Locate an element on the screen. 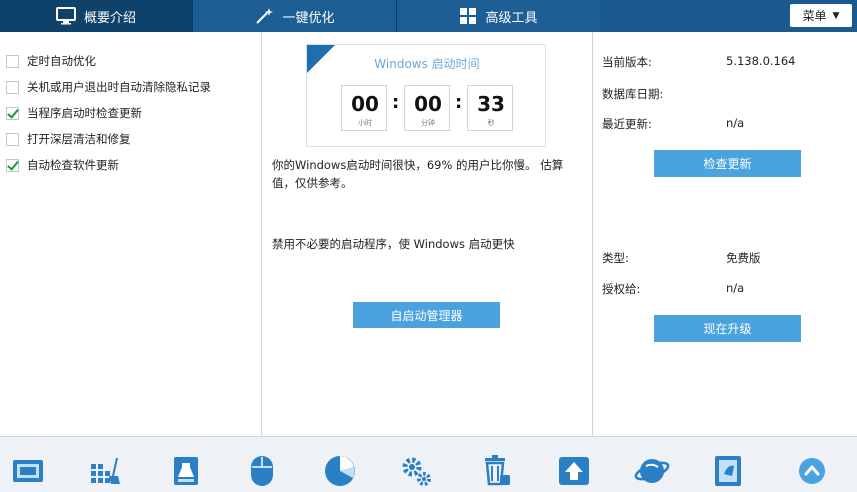 This screenshot has height=492, width=857. menu-label: 菜单 is located at coordinates (814, 16).